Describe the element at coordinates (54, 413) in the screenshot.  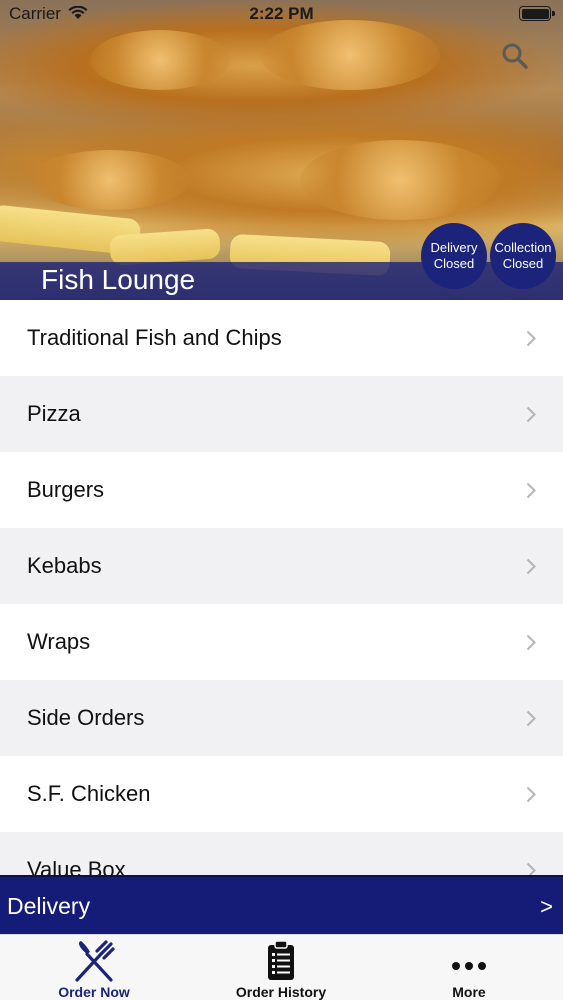
I see `category-label: Pizza` at that location.